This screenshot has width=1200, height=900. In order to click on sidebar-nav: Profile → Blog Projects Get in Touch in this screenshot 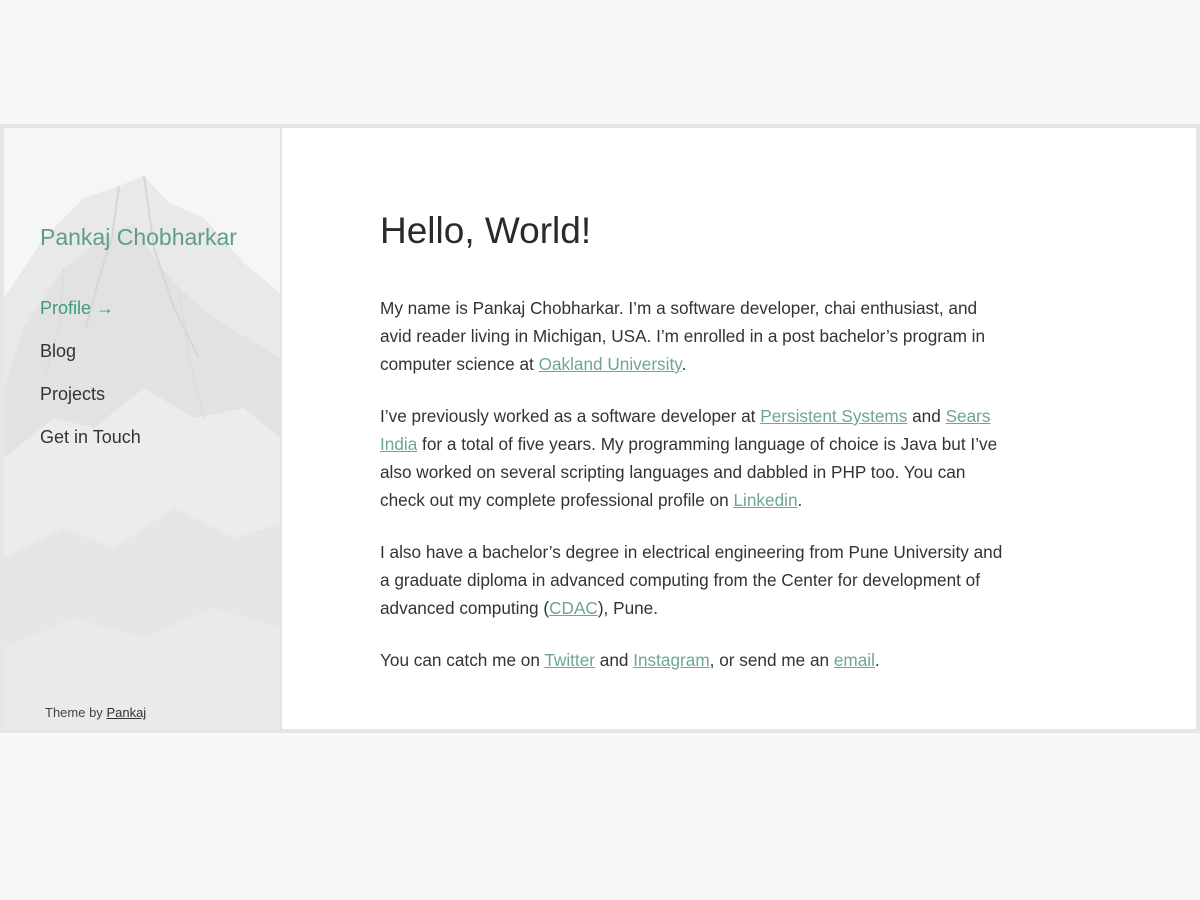, I will do `click(90, 382)`.